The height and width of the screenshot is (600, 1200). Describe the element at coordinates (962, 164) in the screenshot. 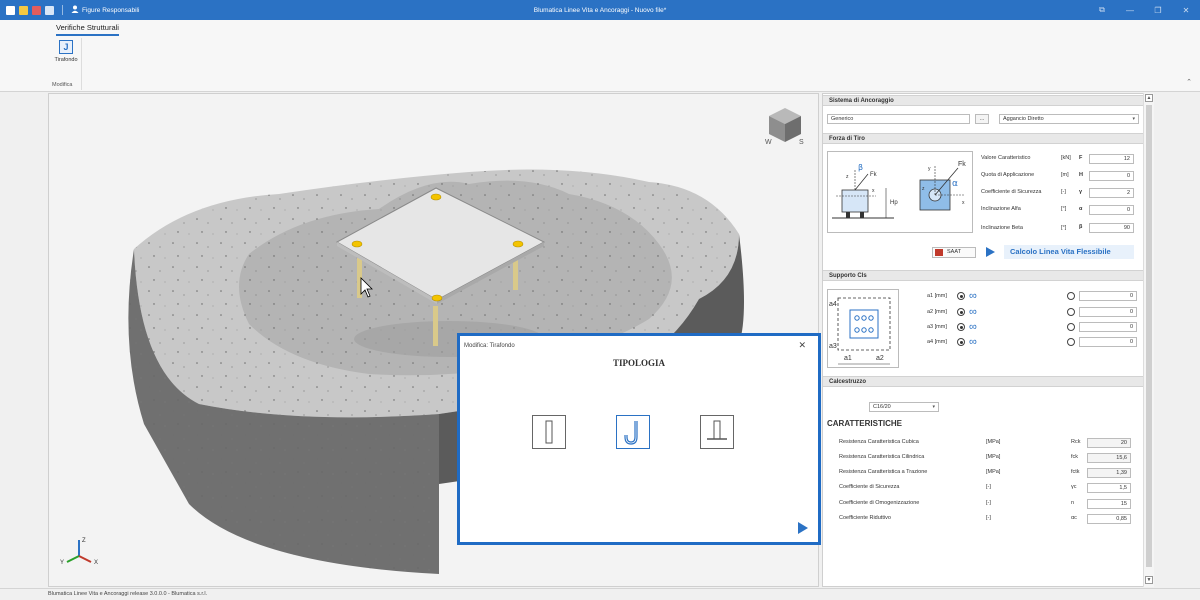

I see `fig-fk-right: Fk` at that location.